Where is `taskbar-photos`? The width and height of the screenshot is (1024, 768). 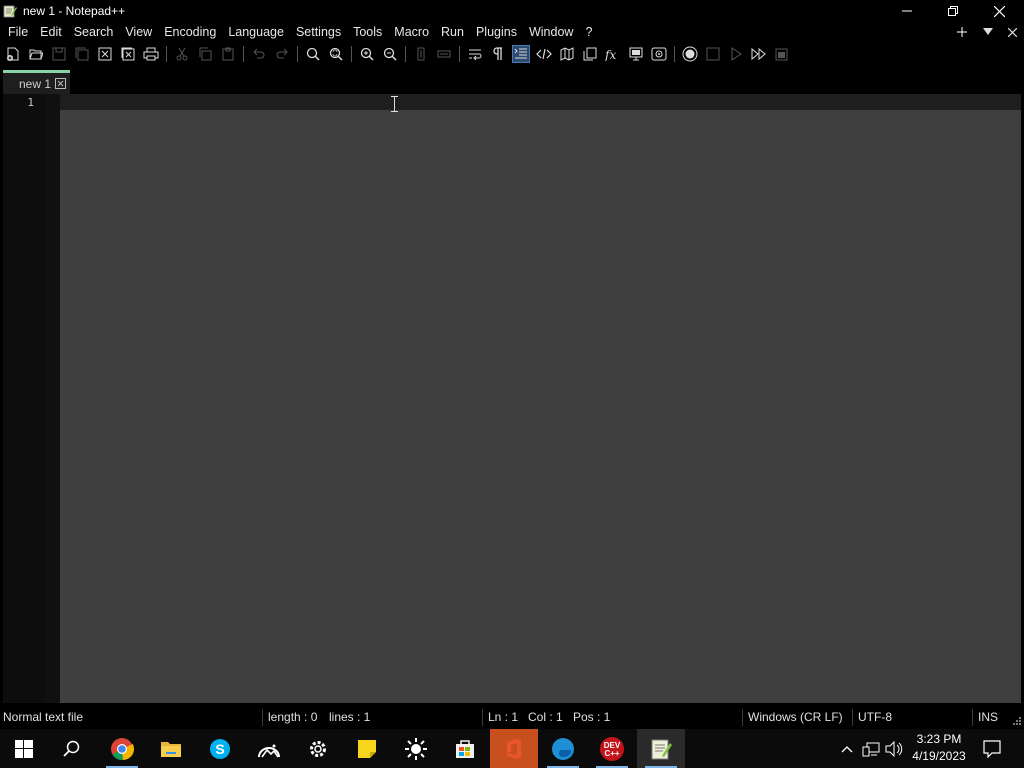 taskbar-photos is located at coordinates (269, 748).